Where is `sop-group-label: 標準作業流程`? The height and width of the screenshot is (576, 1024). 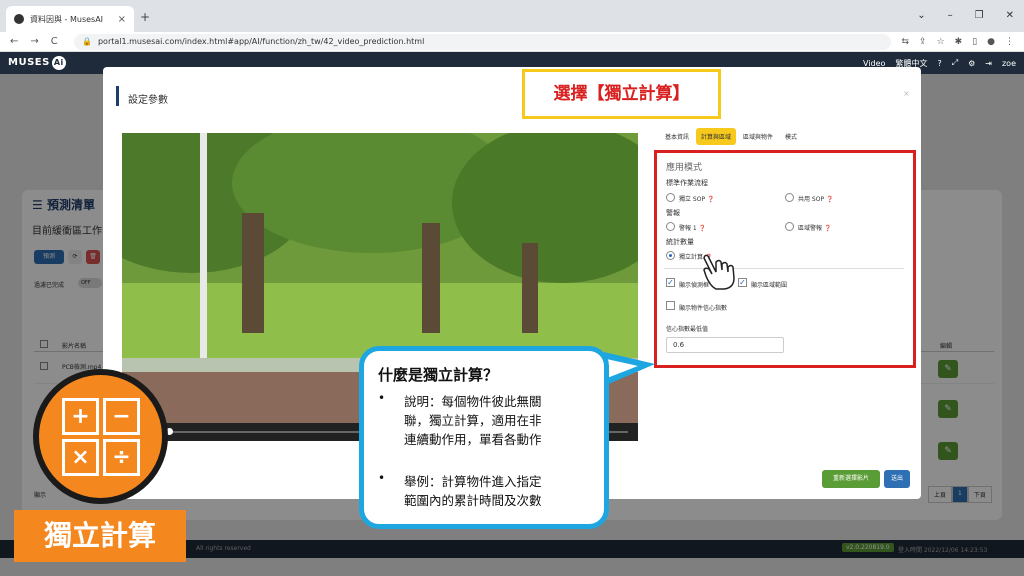
sop-group-label: 標準作業流程 is located at coordinates (687, 183).